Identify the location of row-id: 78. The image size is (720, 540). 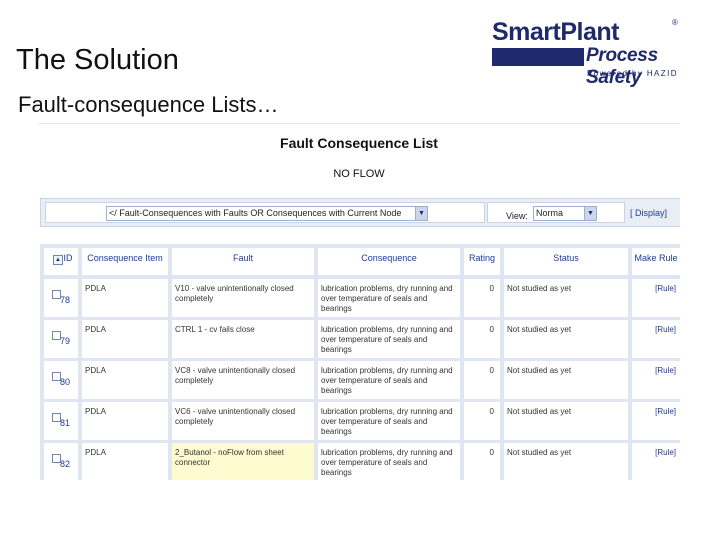
(61, 298).